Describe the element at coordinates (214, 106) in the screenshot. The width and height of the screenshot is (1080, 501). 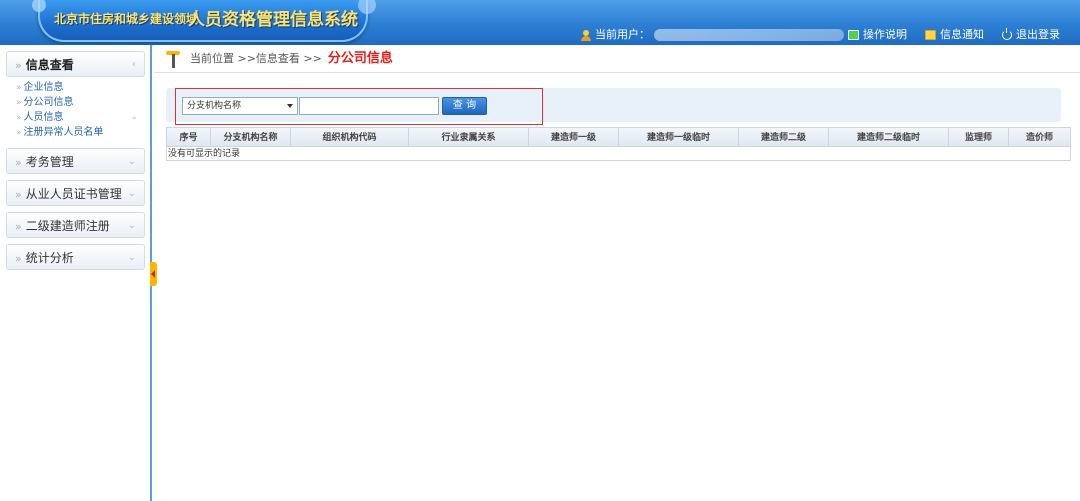
I see `search-field-select-value: 分支机构名称` at that location.